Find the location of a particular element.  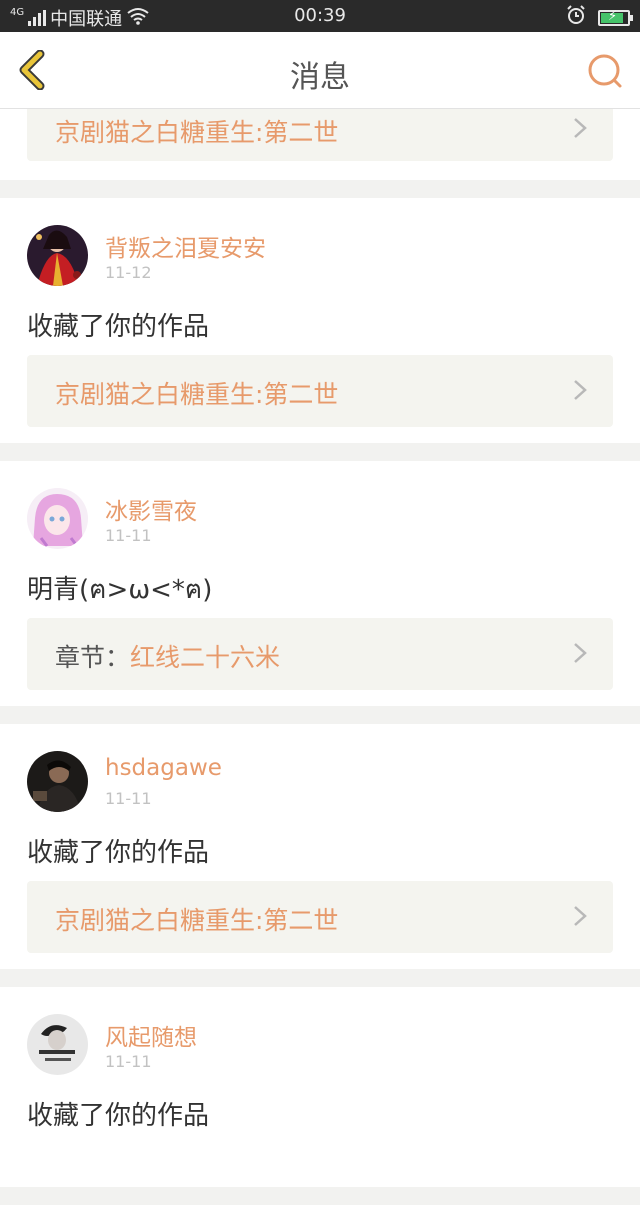

chapter-link-text: 章节：红线二十六米 is located at coordinates (167, 656).